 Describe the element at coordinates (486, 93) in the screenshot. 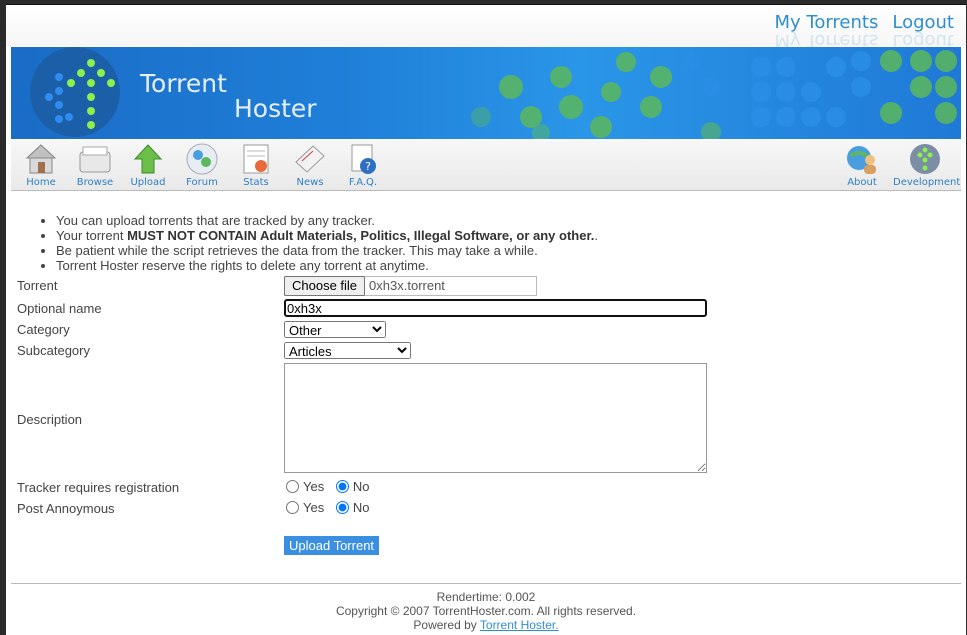

I see `site-banner: Torrent Hoster` at that location.